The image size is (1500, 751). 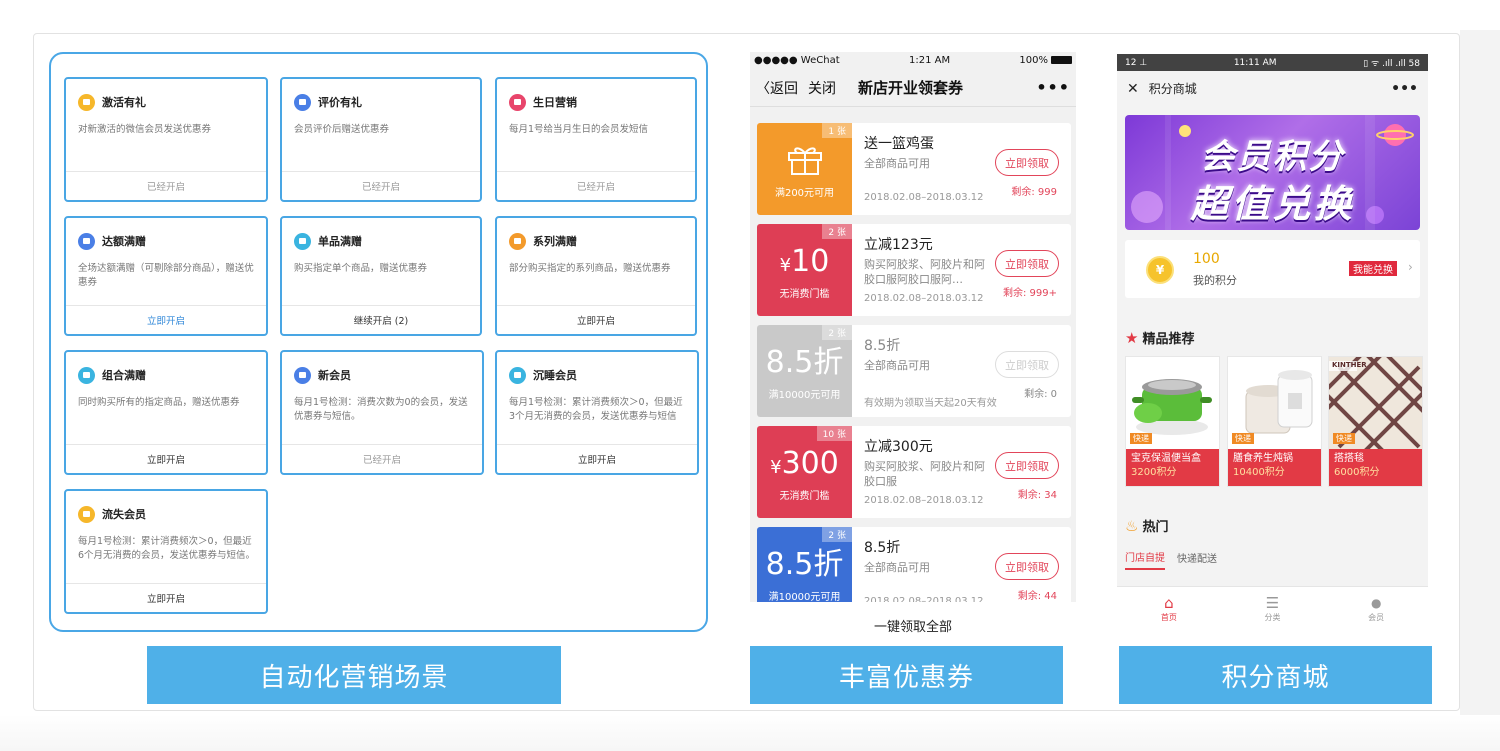 I want to click on scenario-card: 生日营销每月1号给当月生日的会员发短信已经开启, so click(x=596, y=139).